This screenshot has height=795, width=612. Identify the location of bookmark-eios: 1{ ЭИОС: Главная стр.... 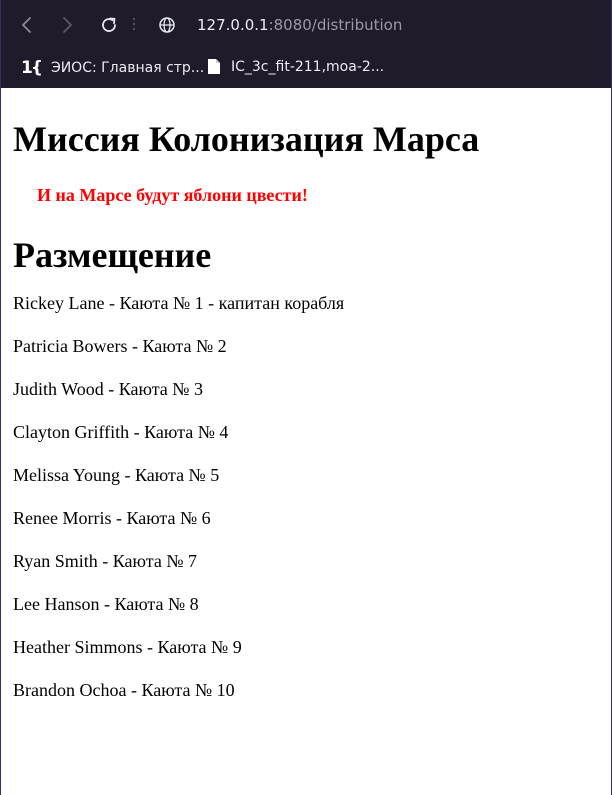
(112, 68).